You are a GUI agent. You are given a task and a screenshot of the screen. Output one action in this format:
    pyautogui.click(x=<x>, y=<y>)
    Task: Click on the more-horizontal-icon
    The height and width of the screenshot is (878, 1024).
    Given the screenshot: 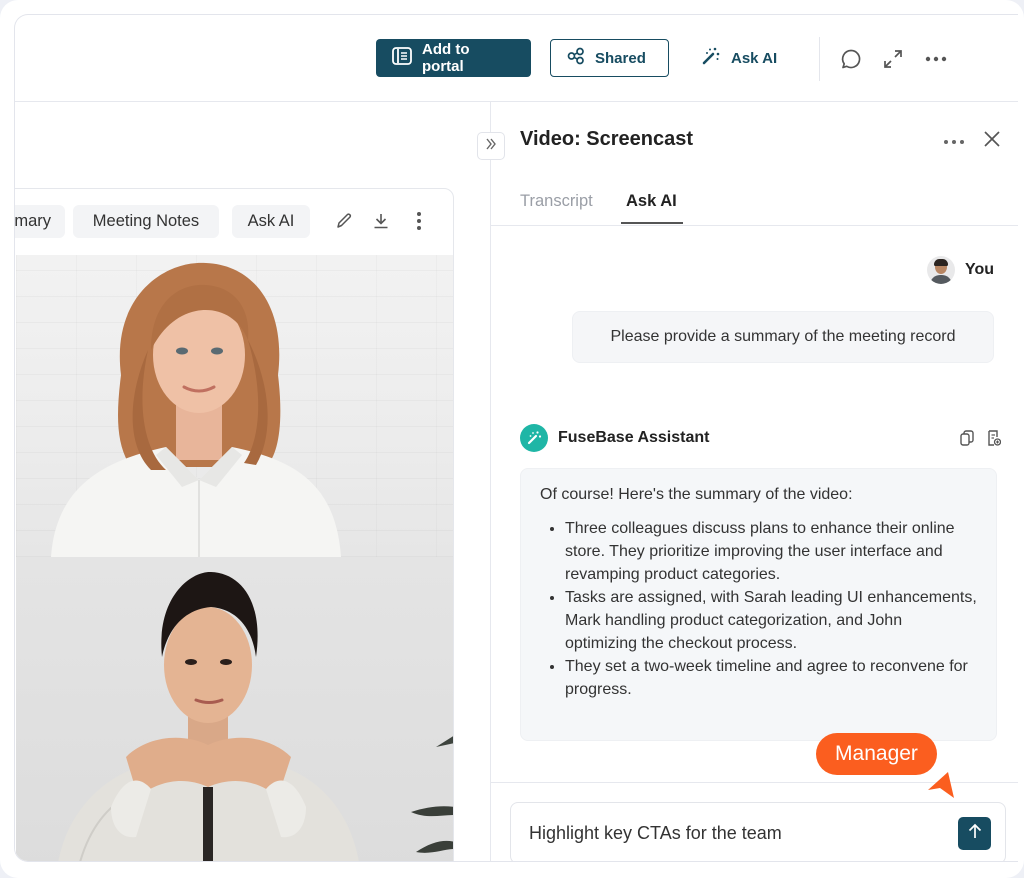 What is the action you would take?
    pyautogui.click(x=936, y=59)
    